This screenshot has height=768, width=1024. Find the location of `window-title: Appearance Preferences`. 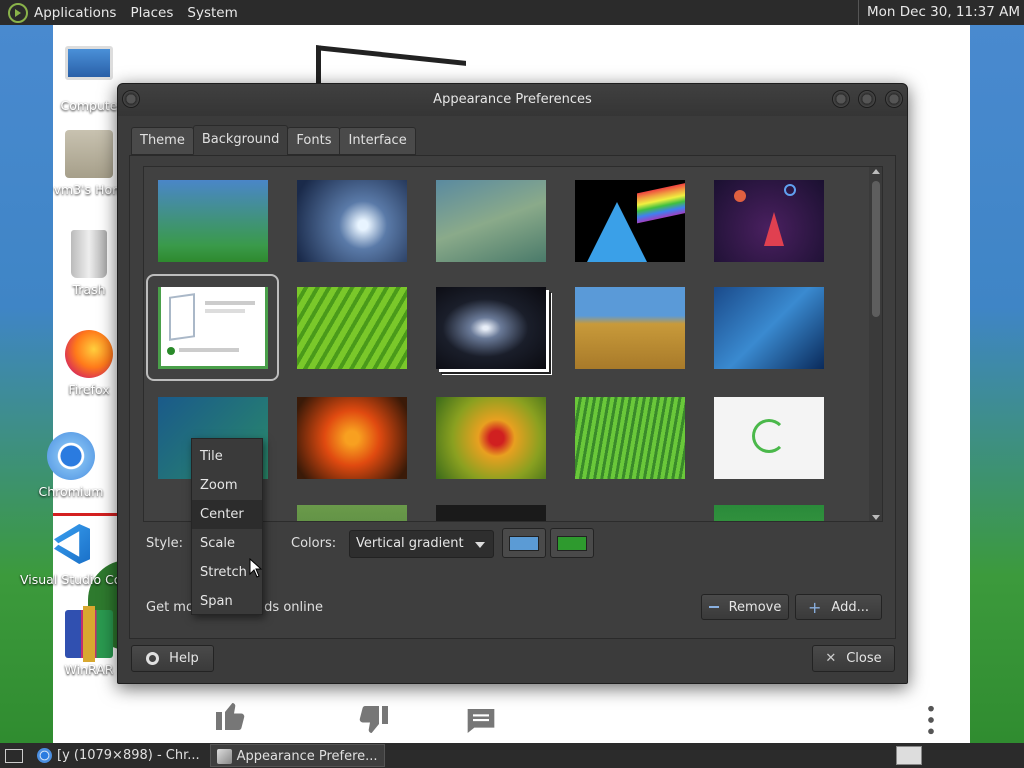

window-title: Appearance Preferences is located at coordinates (512, 99).